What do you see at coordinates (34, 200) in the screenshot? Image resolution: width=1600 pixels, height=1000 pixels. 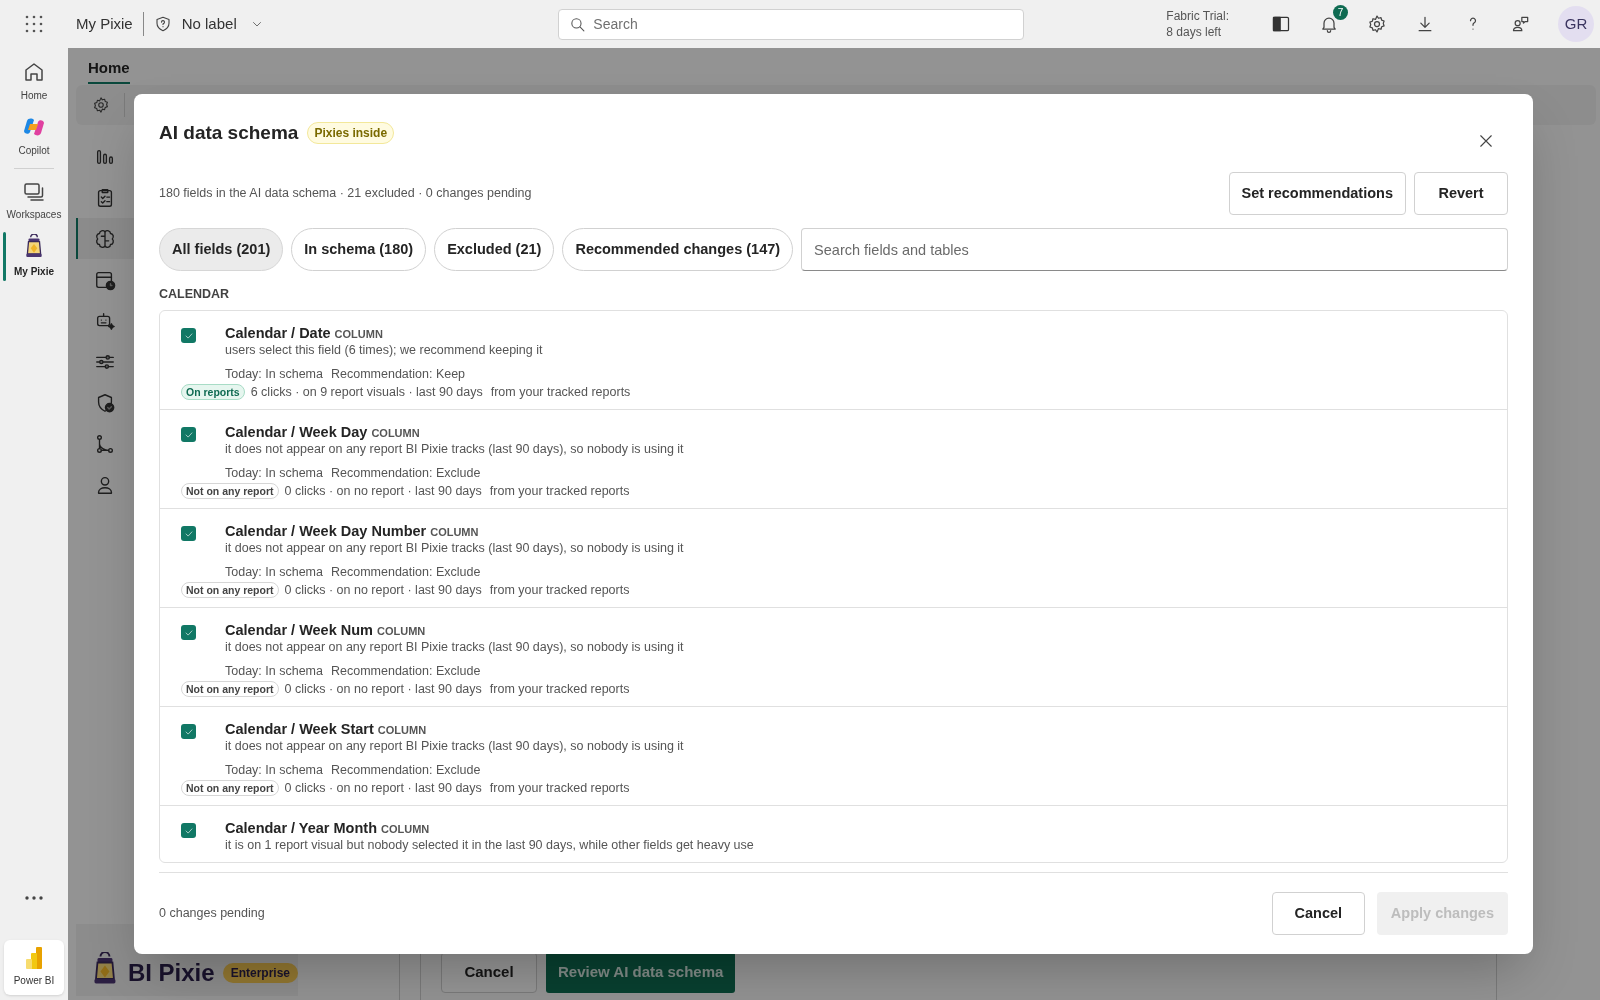 I see `rail-item: Workspaces` at bounding box center [34, 200].